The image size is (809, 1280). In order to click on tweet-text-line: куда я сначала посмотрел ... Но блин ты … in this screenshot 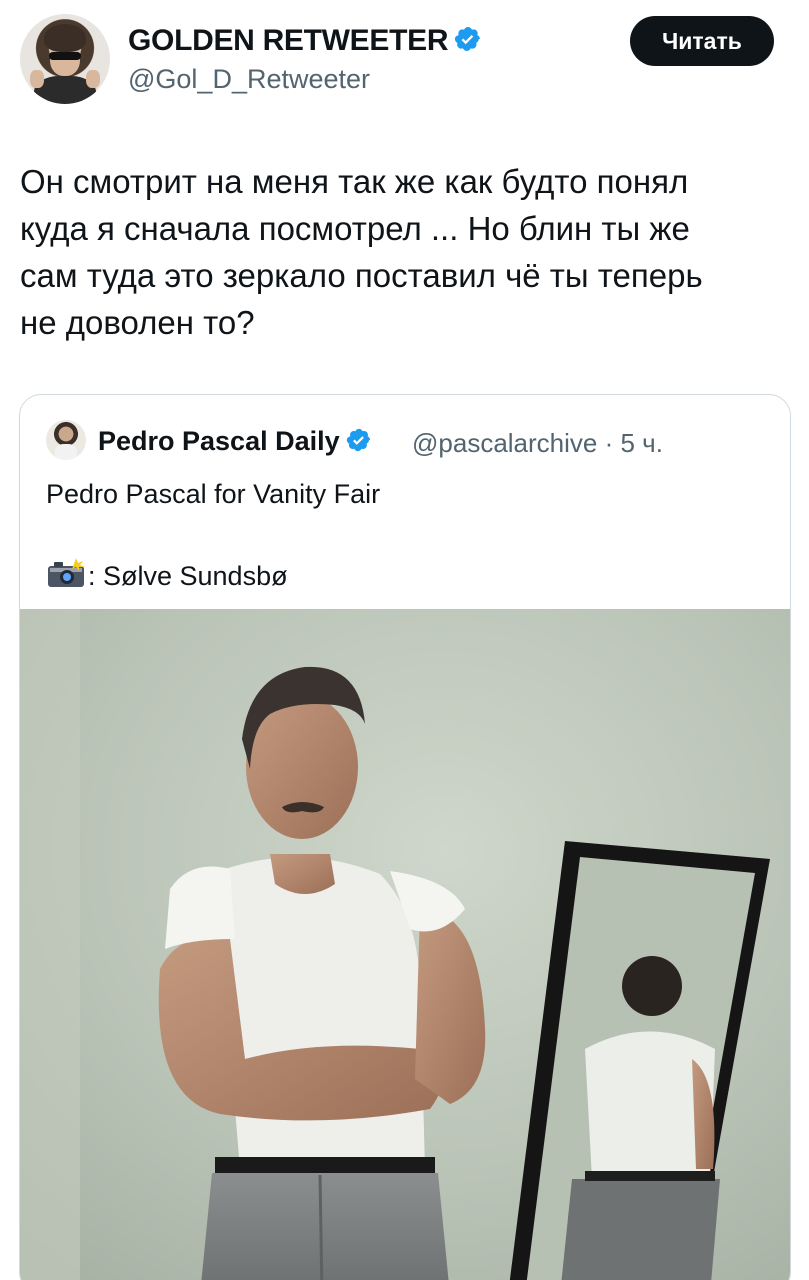, I will do `click(355, 228)`.